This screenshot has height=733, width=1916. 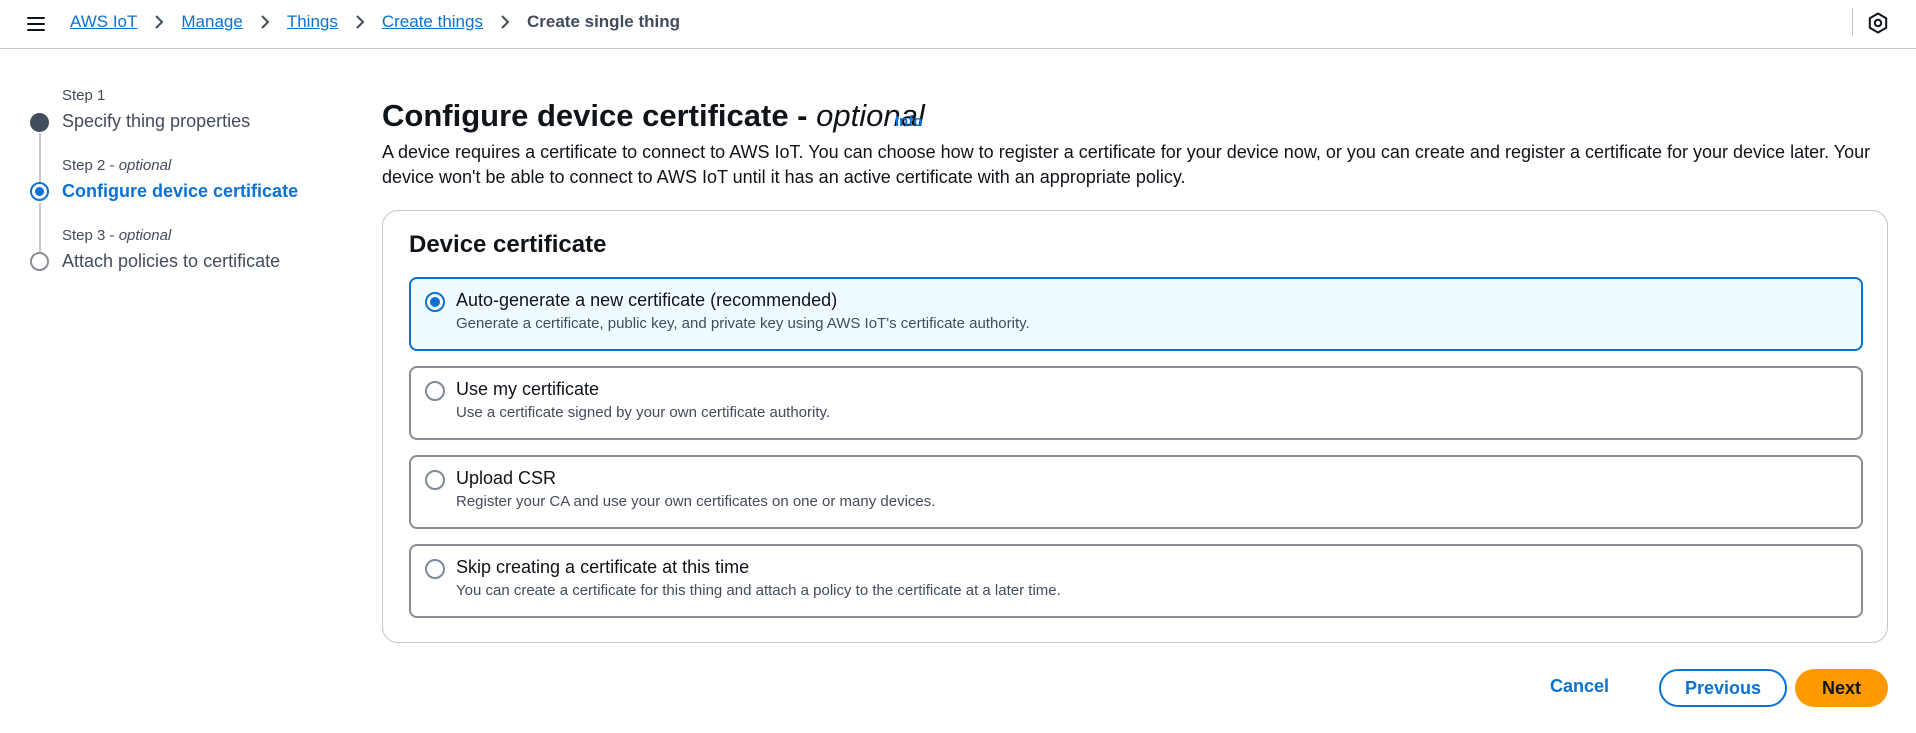 I want to click on radio-selected-icon, so click(x=435, y=302).